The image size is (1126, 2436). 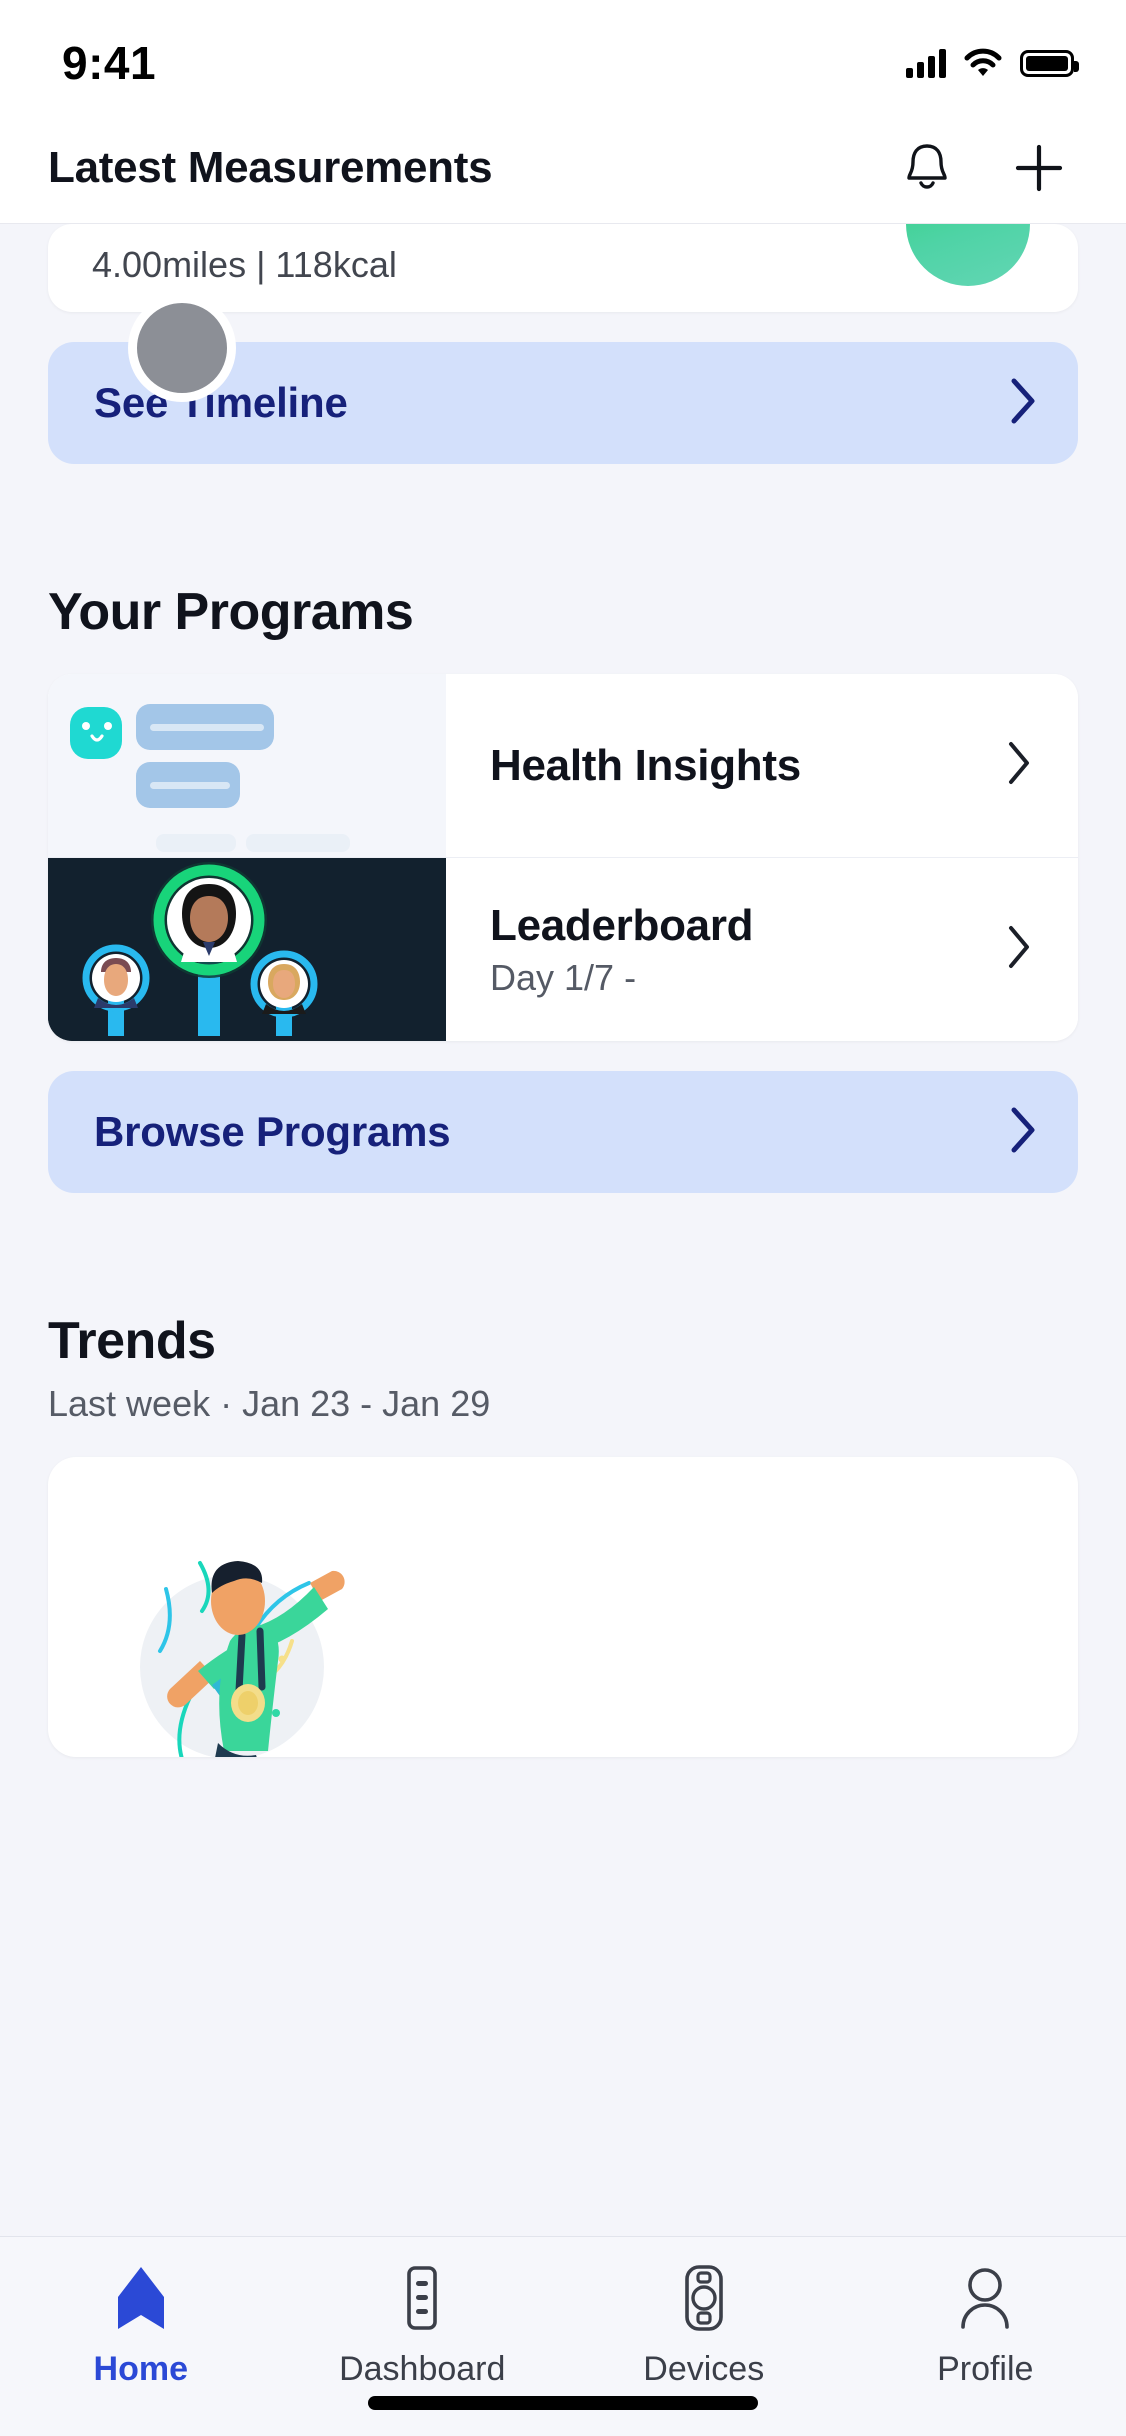 I want to click on tab-profile: Profile, so click(x=985, y=2326).